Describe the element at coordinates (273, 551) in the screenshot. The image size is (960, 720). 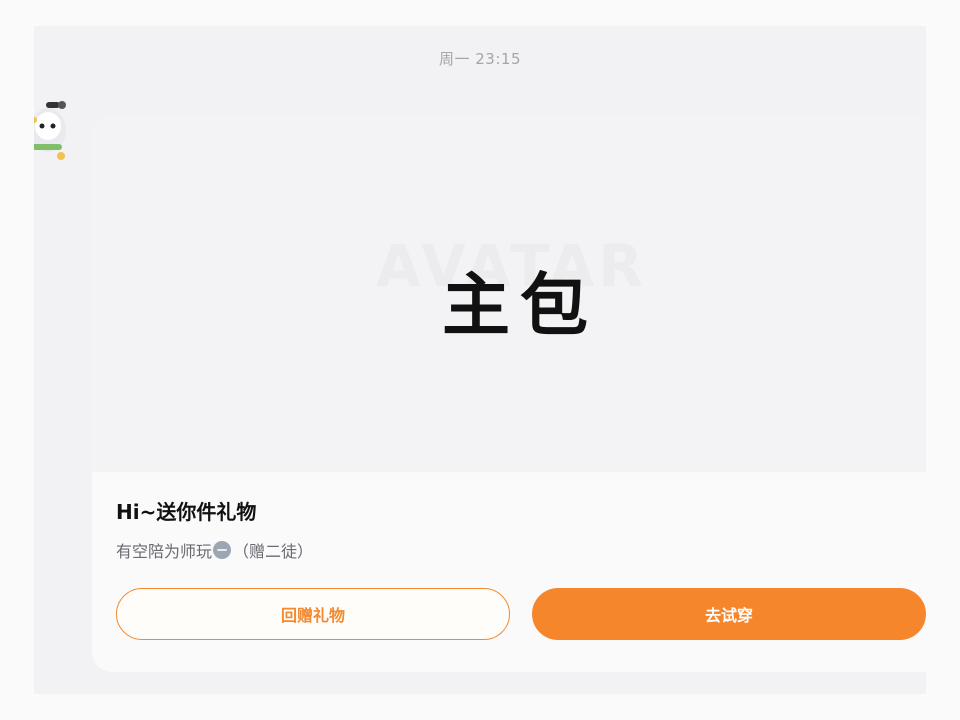
I see `description-suffix: （赠二徒）` at that location.